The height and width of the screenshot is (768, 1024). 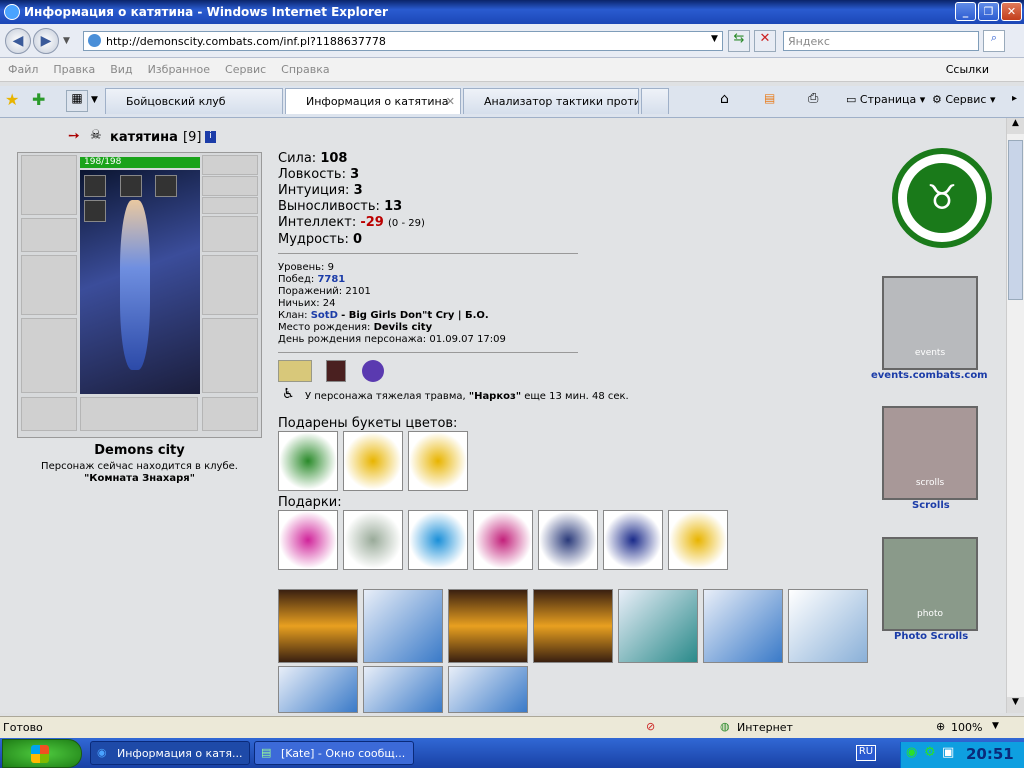 What do you see at coordinates (49, 414) in the screenshot?
I see `belt-slot` at bounding box center [49, 414].